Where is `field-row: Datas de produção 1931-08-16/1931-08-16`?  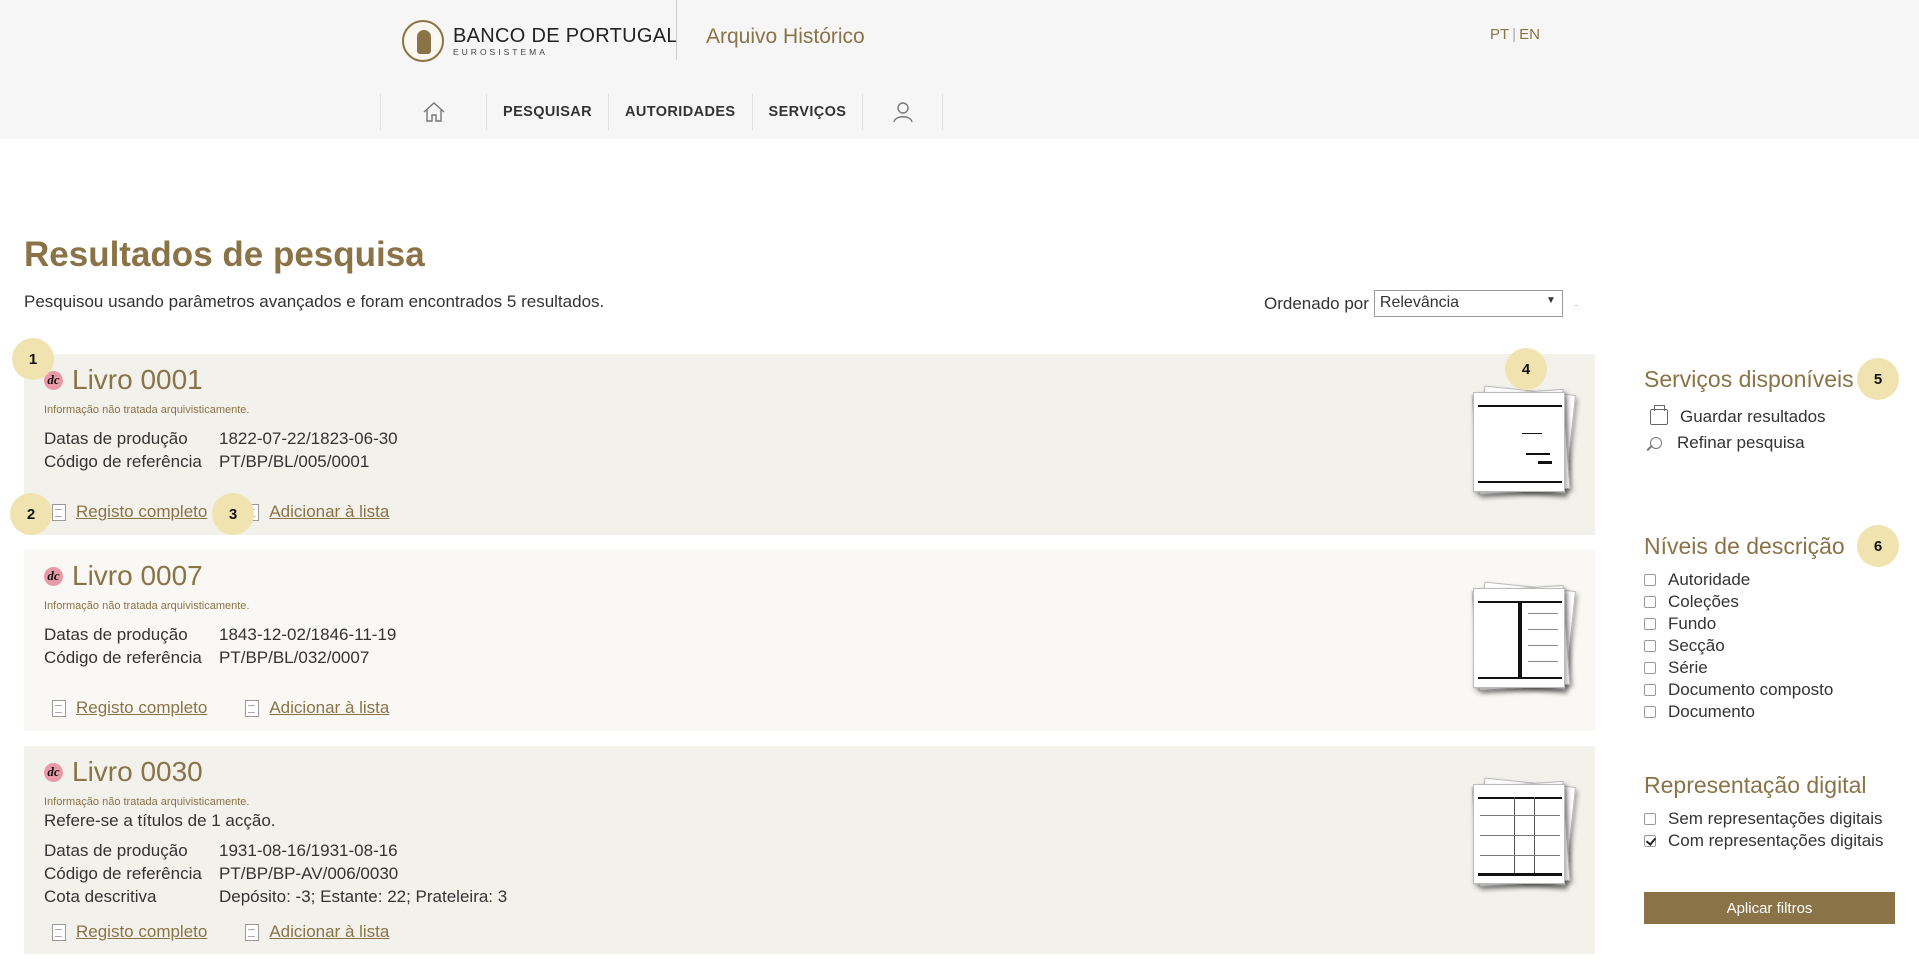
field-row: Datas de produção 1931-08-16/1931-08-16 is located at coordinates (275, 850).